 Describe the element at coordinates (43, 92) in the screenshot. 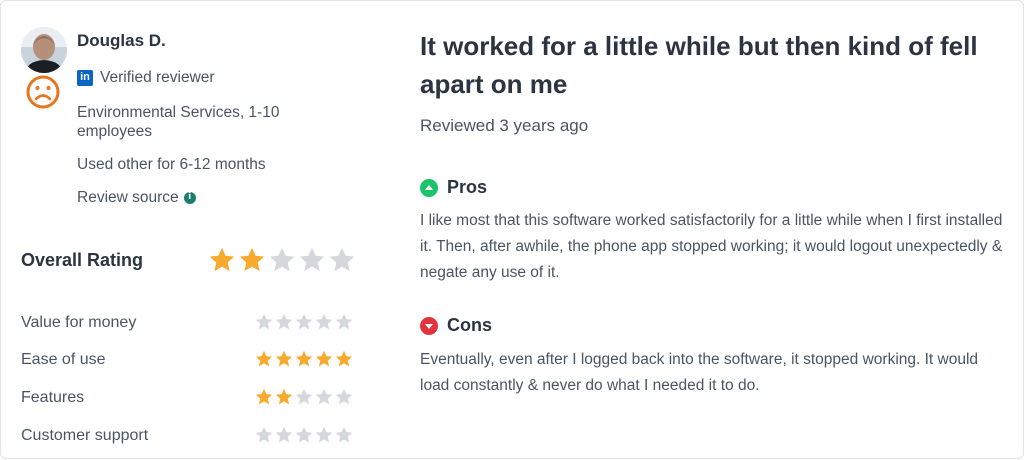

I see `sad-face-icon` at that location.